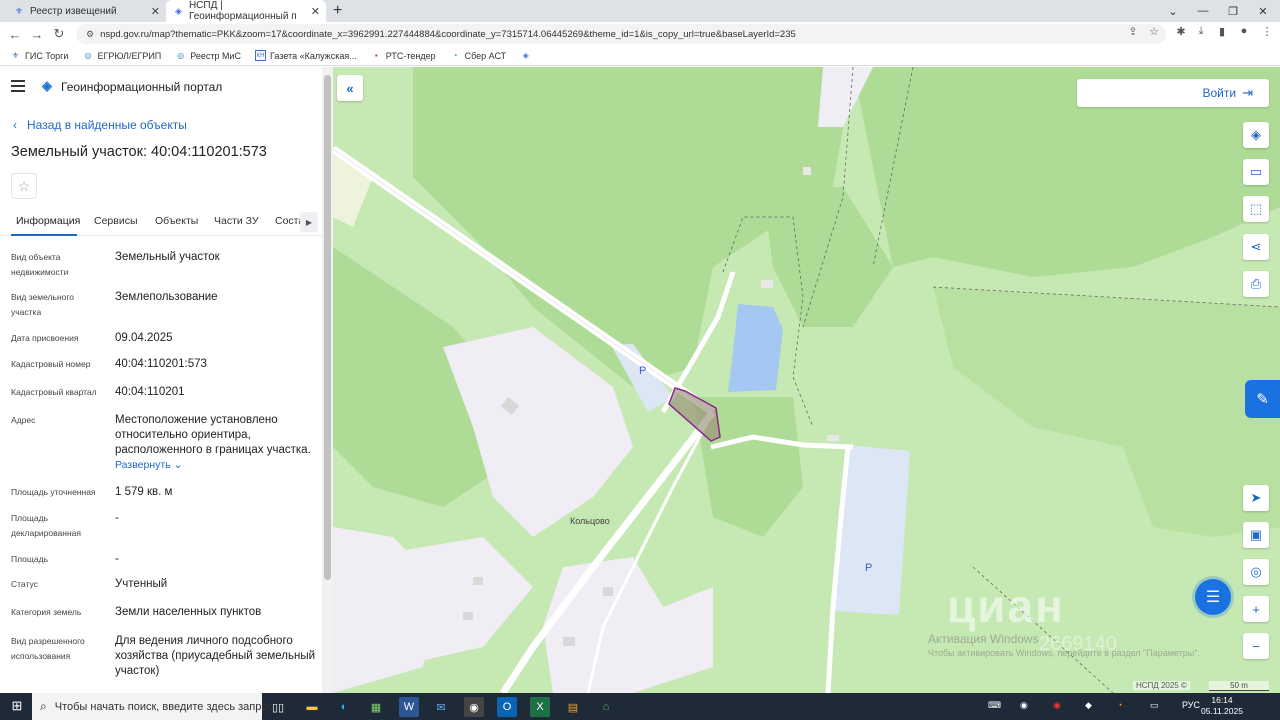 This screenshot has width=1280, height=720. What do you see at coordinates (44, 235) in the screenshot?
I see `active-tab-indicator` at bounding box center [44, 235].